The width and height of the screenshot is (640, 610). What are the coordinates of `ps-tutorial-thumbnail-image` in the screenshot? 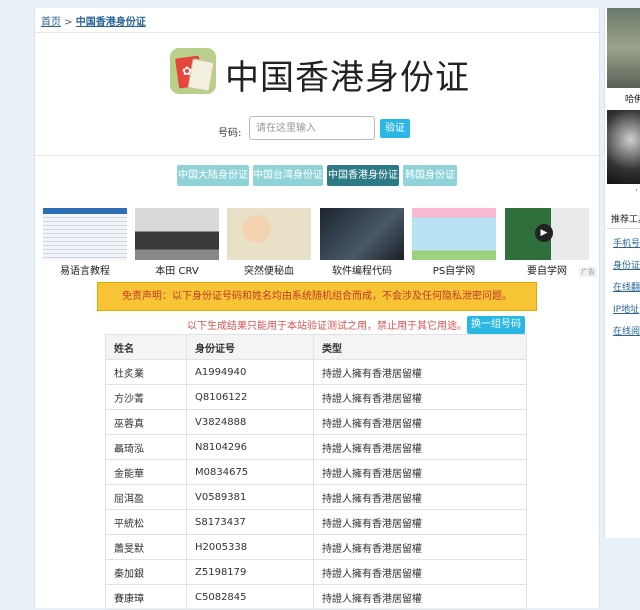 It's located at (454, 234).